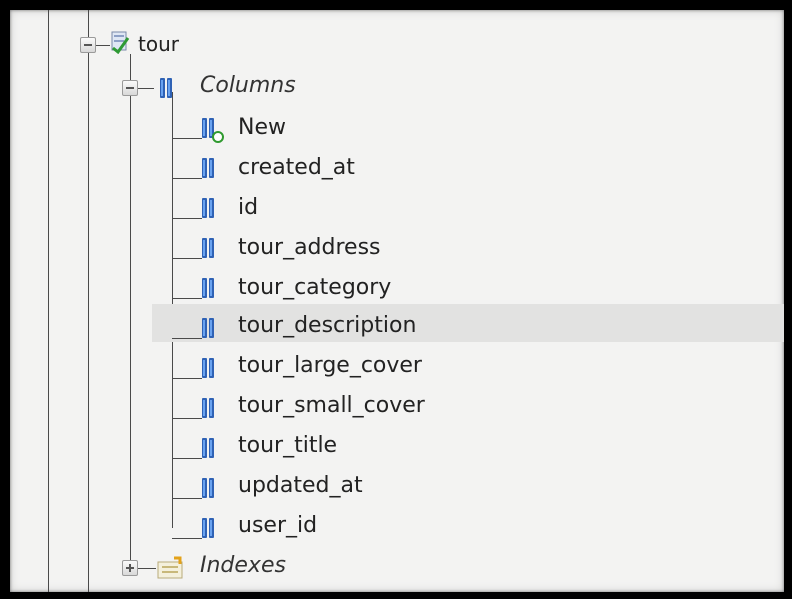 The width and height of the screenshot is (792, 599). I want to click on column-label: New, so click(262, 127).